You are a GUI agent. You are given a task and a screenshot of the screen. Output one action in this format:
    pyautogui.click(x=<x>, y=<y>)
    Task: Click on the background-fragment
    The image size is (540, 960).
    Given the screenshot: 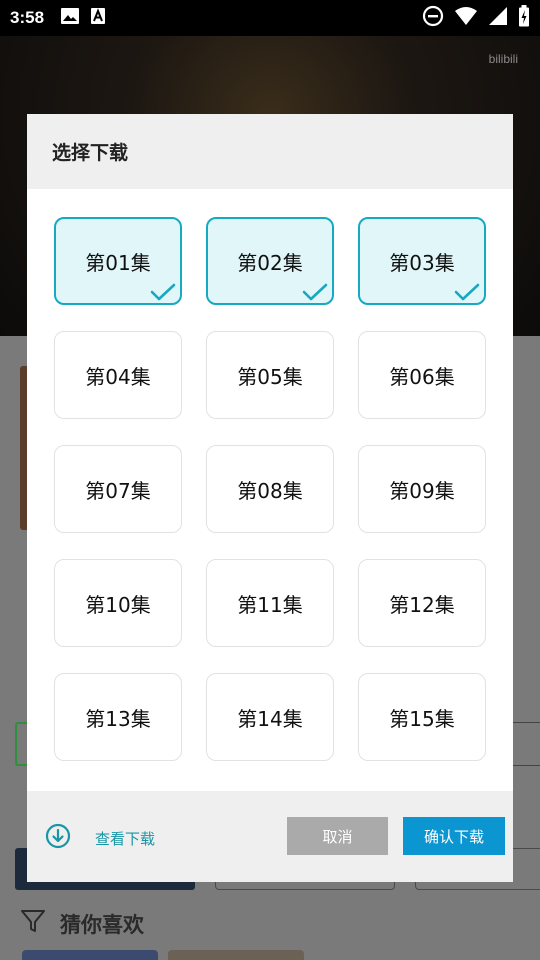 What is the action you would take?
    pyautogui.click(x=526, y=744)
    